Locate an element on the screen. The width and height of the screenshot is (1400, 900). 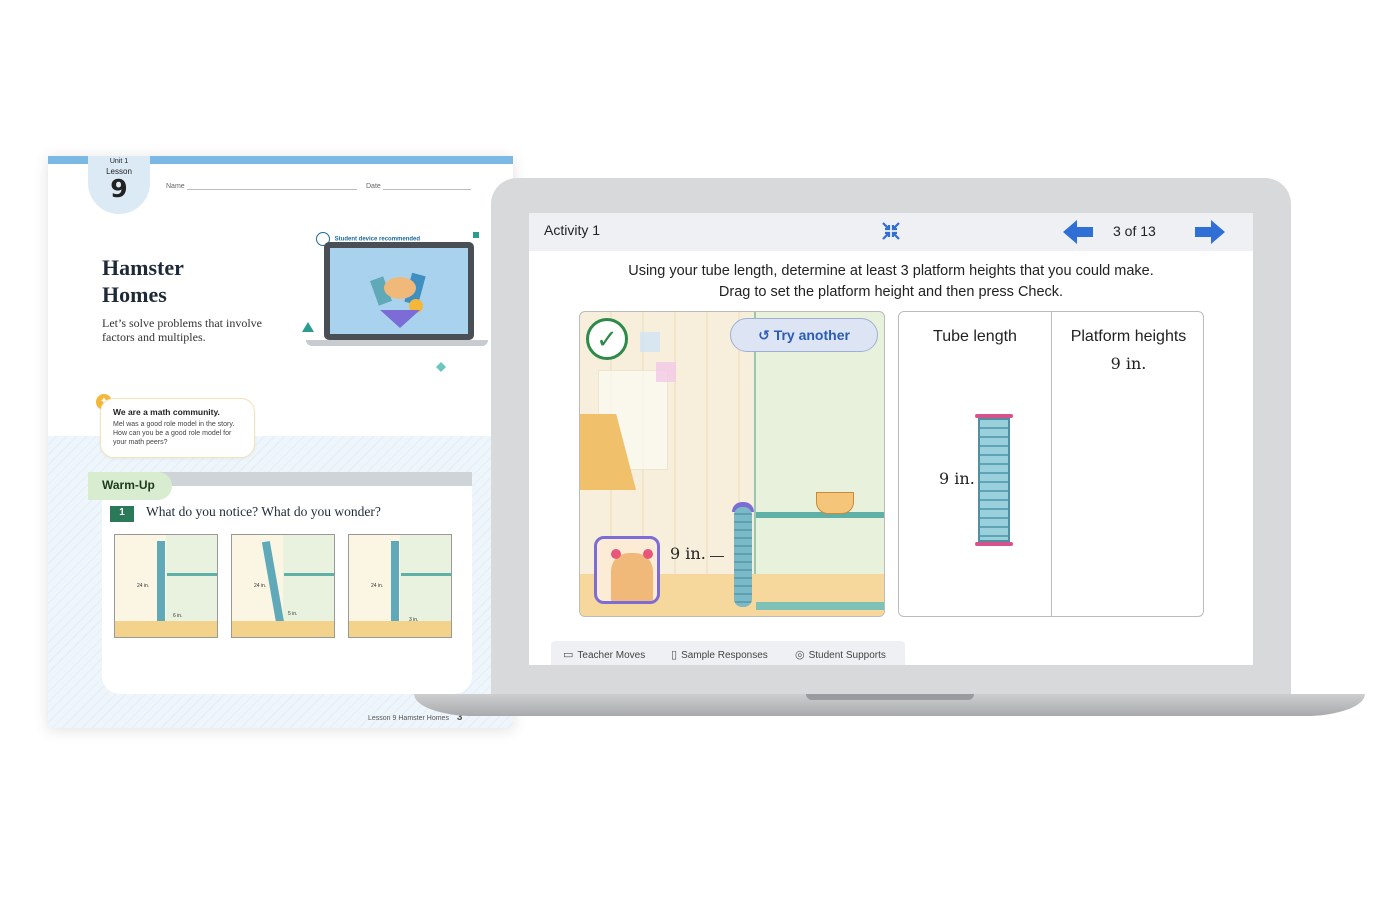
try-another-button: ↺ Try another is located at coordinates (804, 335).